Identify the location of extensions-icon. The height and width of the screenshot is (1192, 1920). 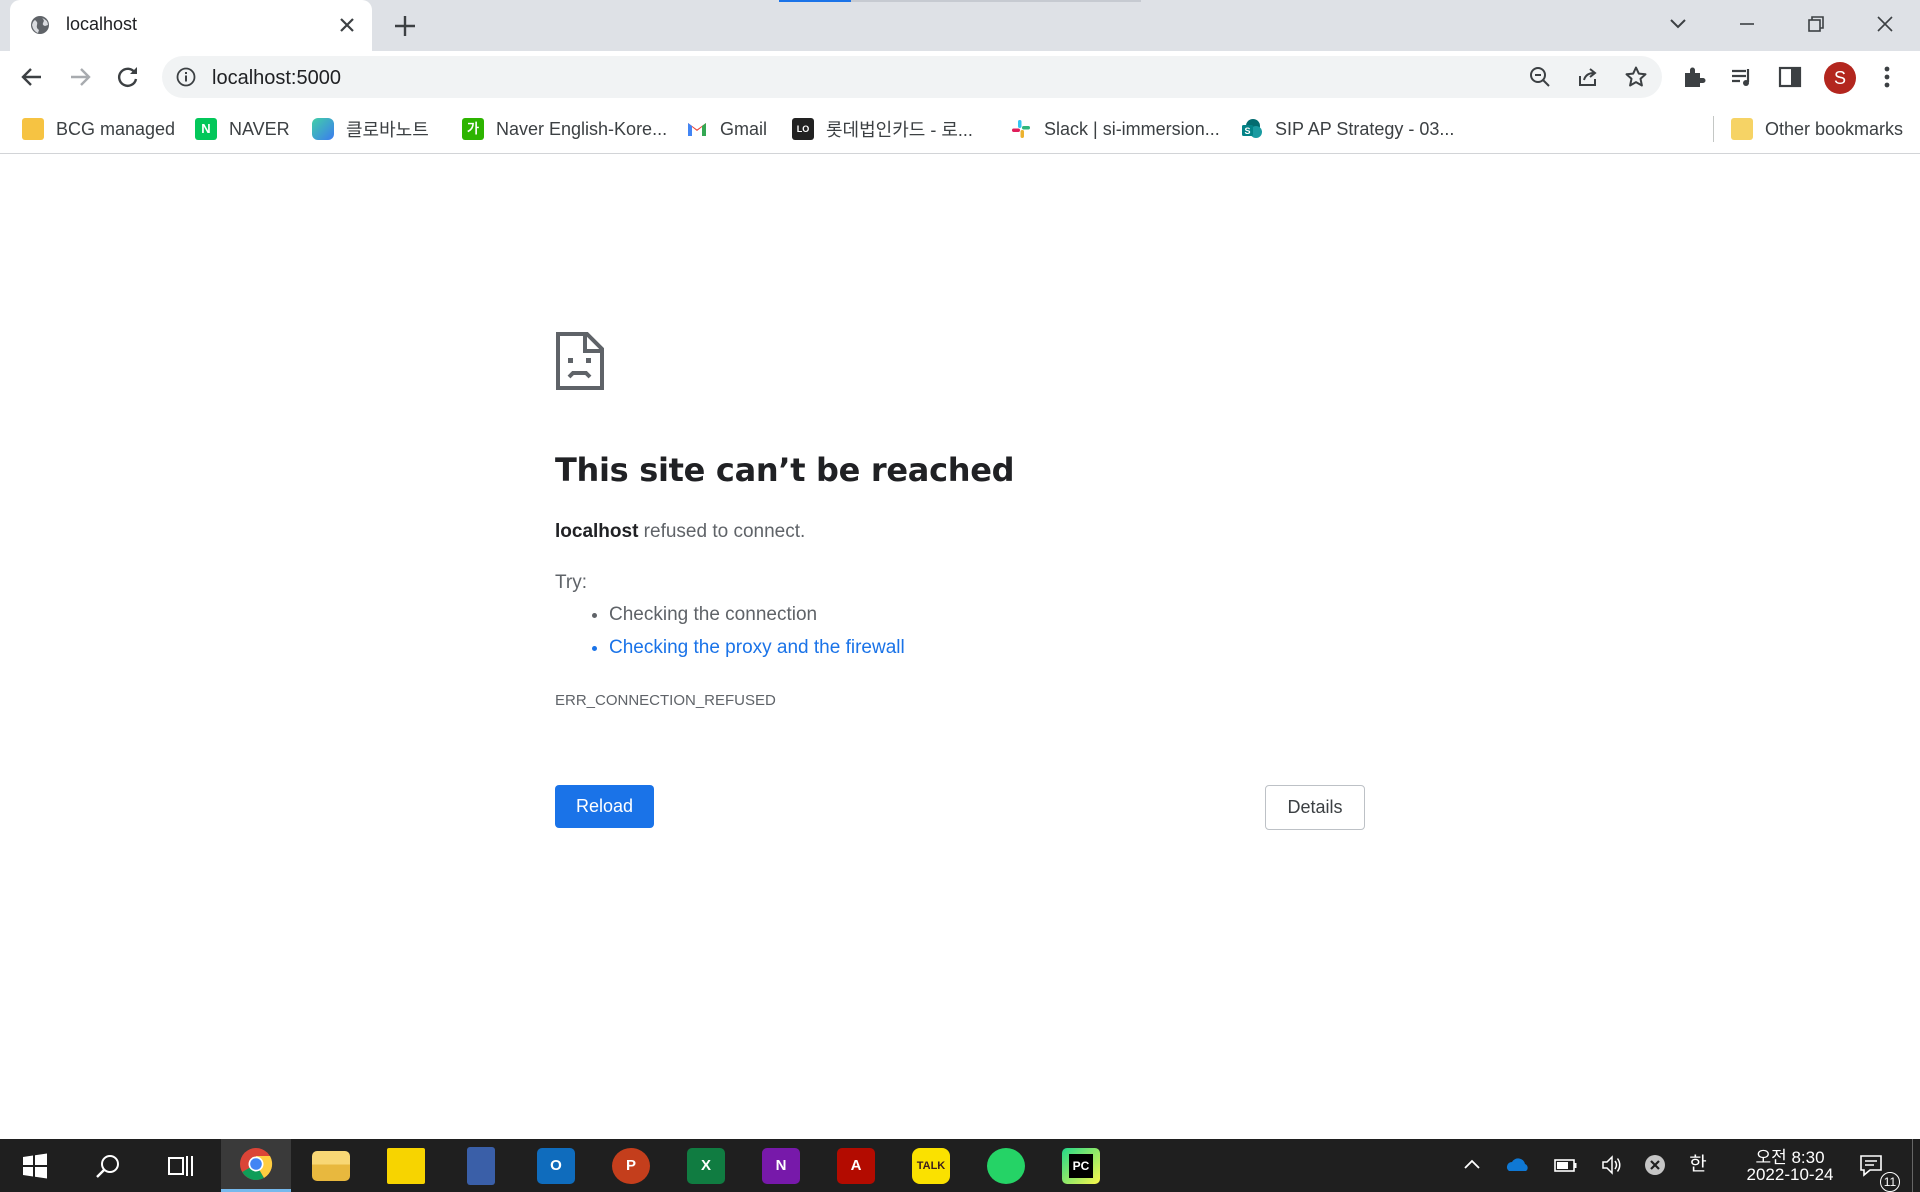
(1694, 77).